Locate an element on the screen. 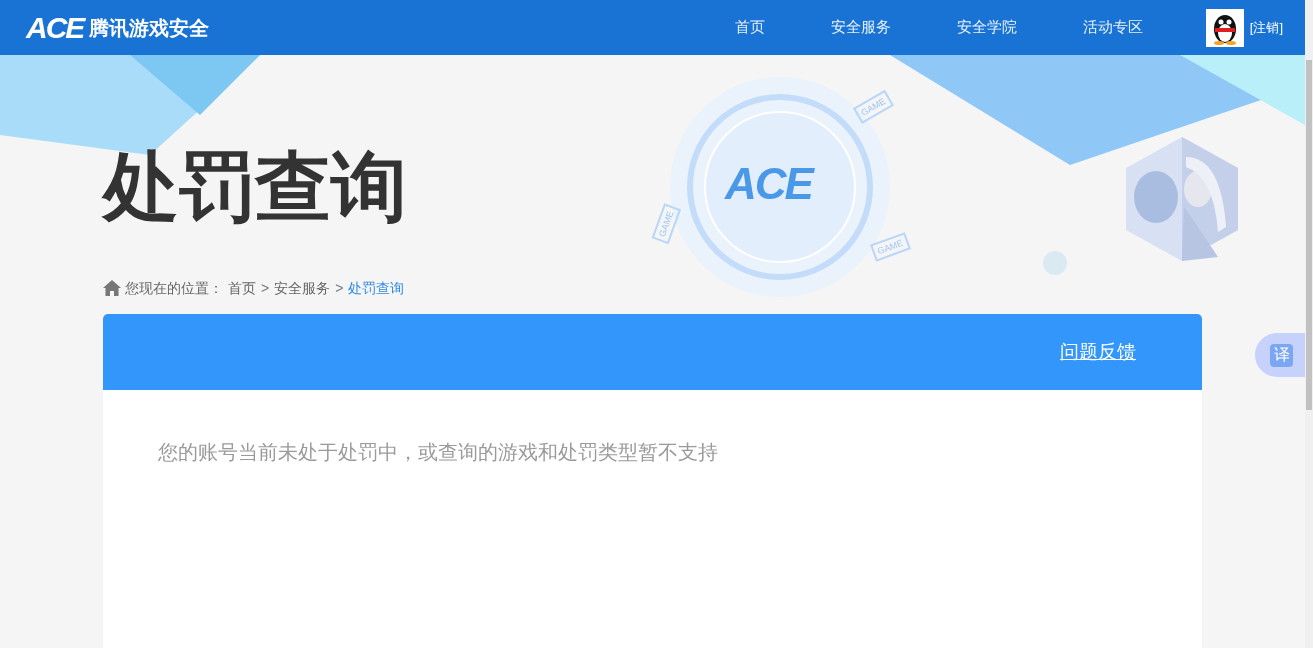 This screenshot has height=648, width=1313. nav-link: 安全学院 is located at coordinates (986, 27).